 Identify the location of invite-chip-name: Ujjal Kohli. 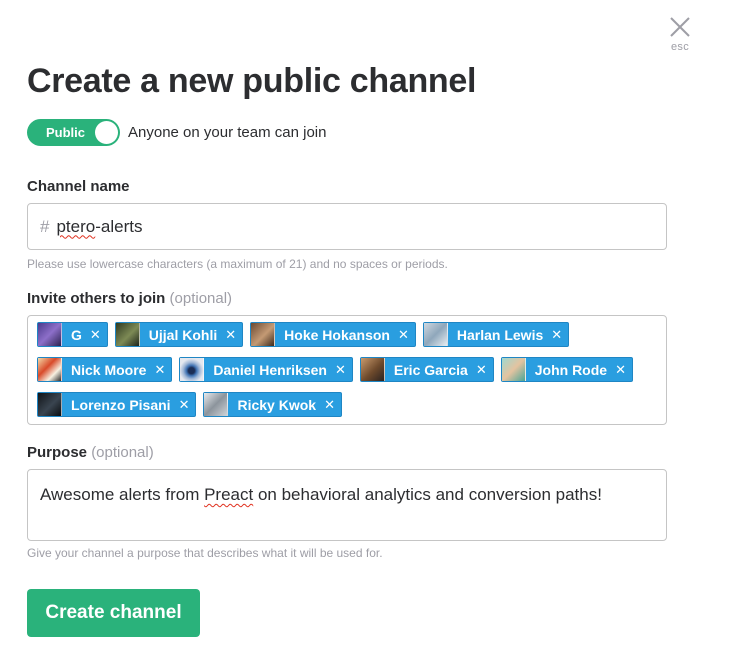
(183, 334).